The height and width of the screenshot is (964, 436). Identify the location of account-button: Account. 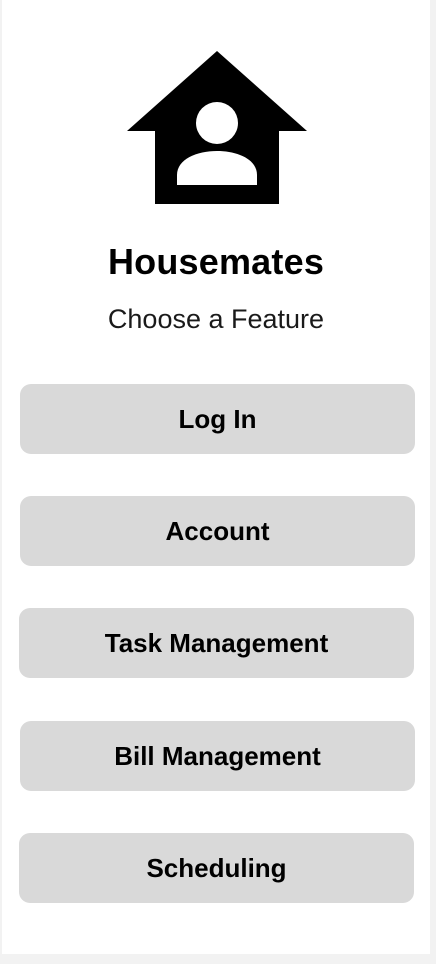
(217, 531).